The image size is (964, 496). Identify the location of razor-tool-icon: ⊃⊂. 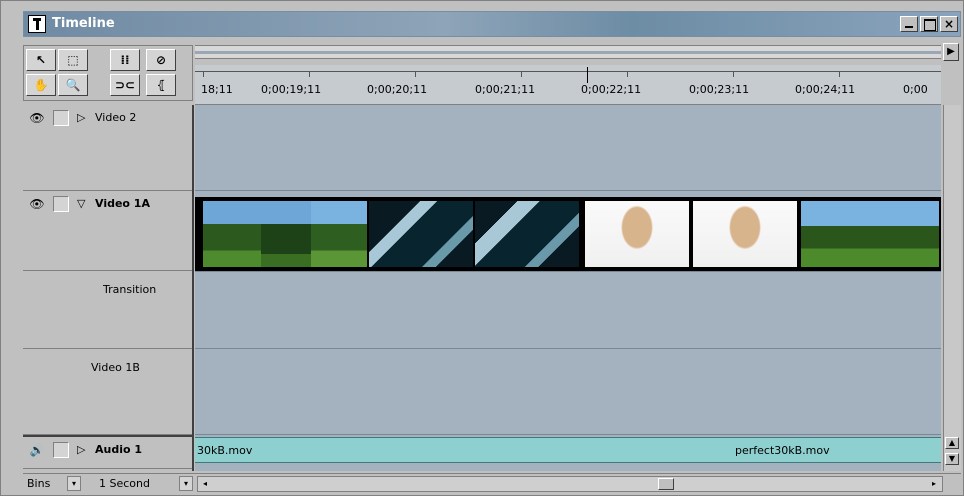
(125, 85).